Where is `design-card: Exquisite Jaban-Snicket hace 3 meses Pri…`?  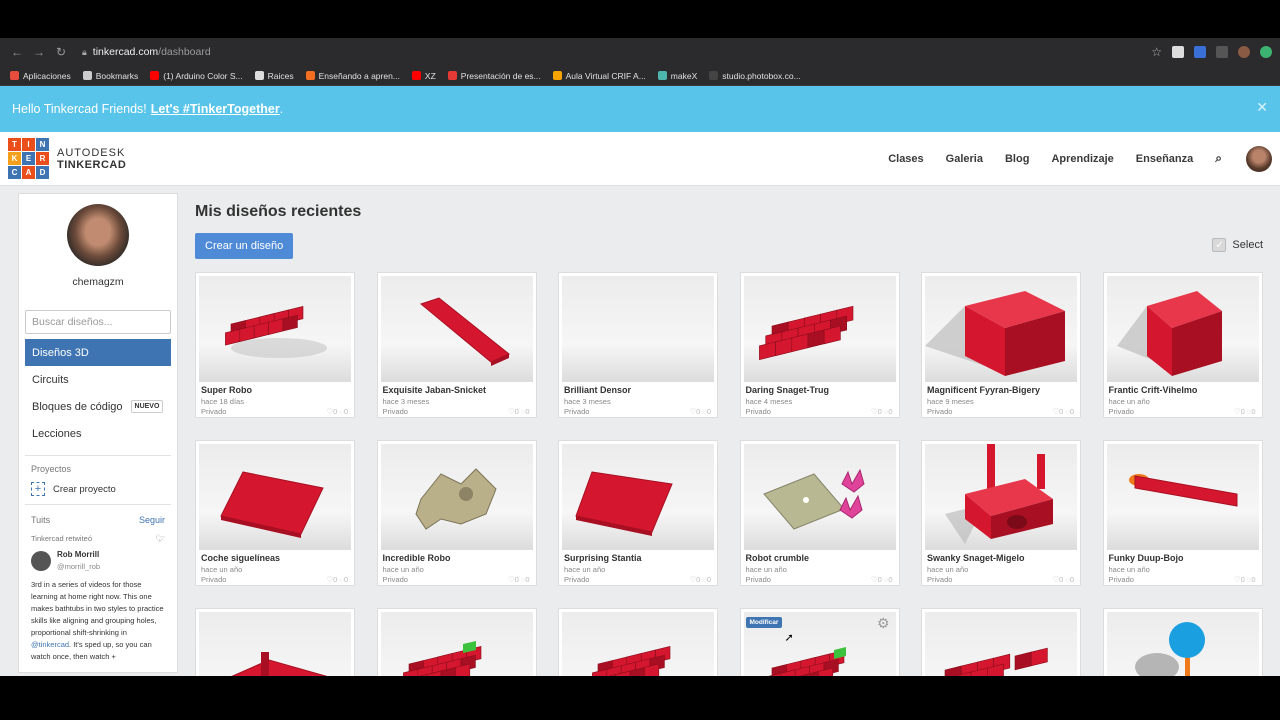 design-card: Exquisite Jaban-Snicket hace 3 meses Pri… is located at coordinates (456, 345).